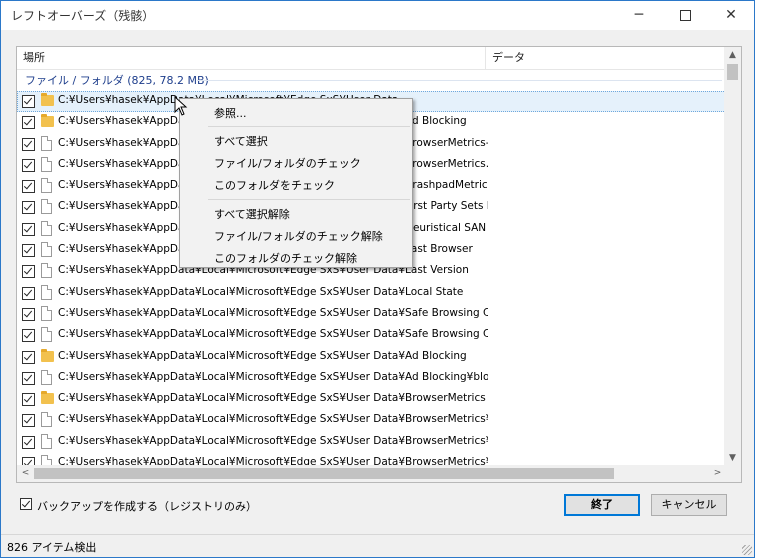 This screenshot has height=560, width=757. I want to click on group-divider, so click(459, 80).